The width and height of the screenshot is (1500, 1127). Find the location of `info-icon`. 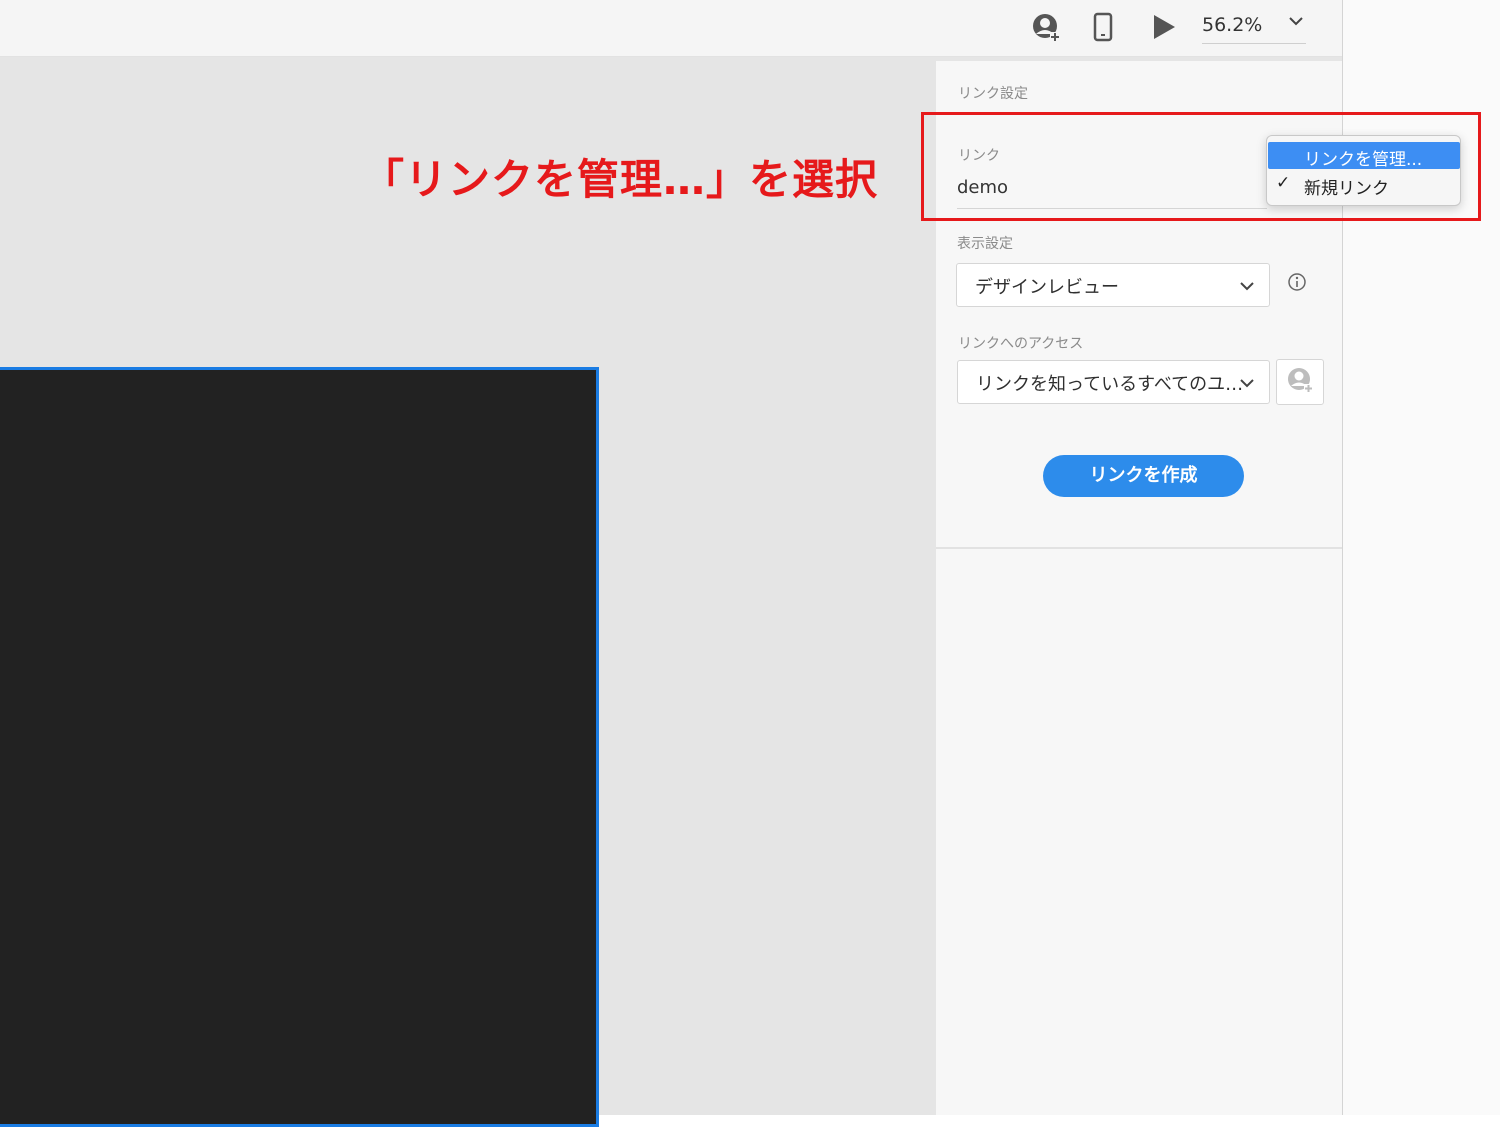

info-icon is located at coordinates (1297, 282).